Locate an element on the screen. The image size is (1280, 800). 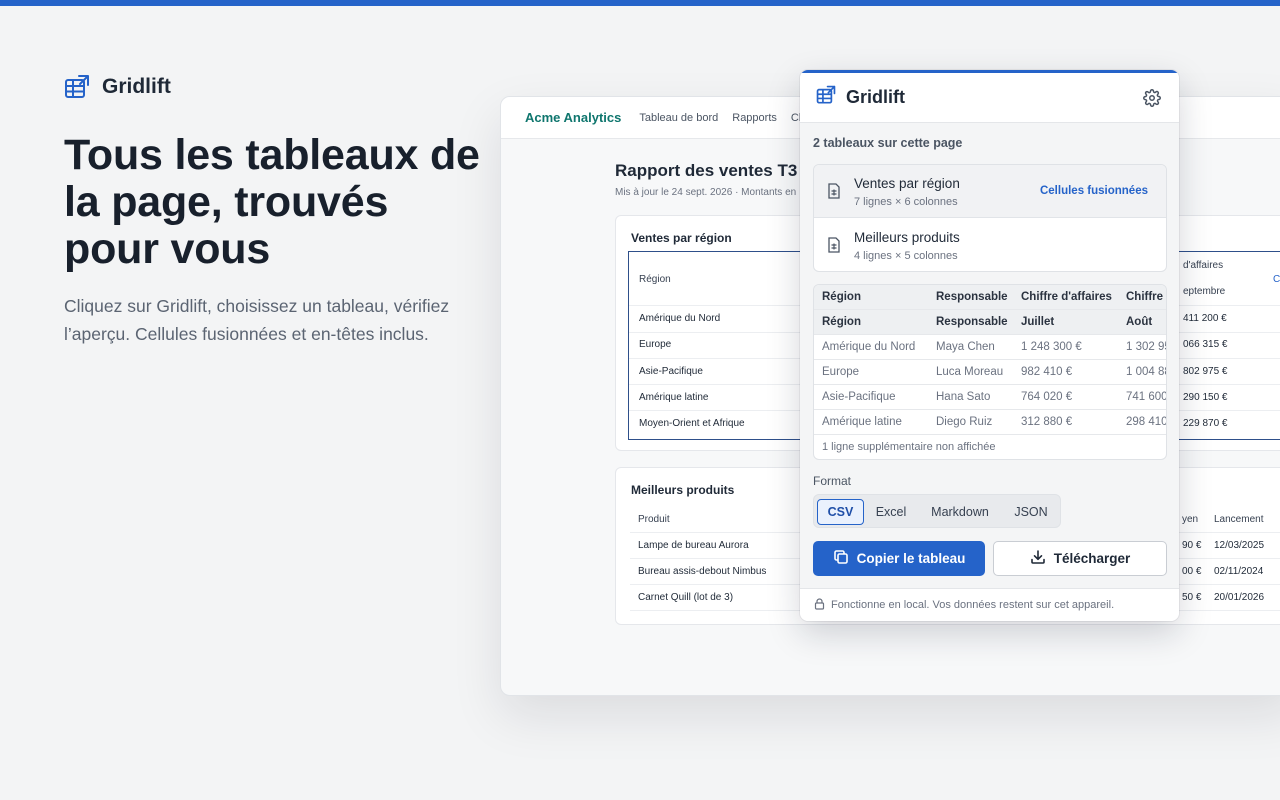
table-cell: 802 975 € is located at coordinates (1205, 371).